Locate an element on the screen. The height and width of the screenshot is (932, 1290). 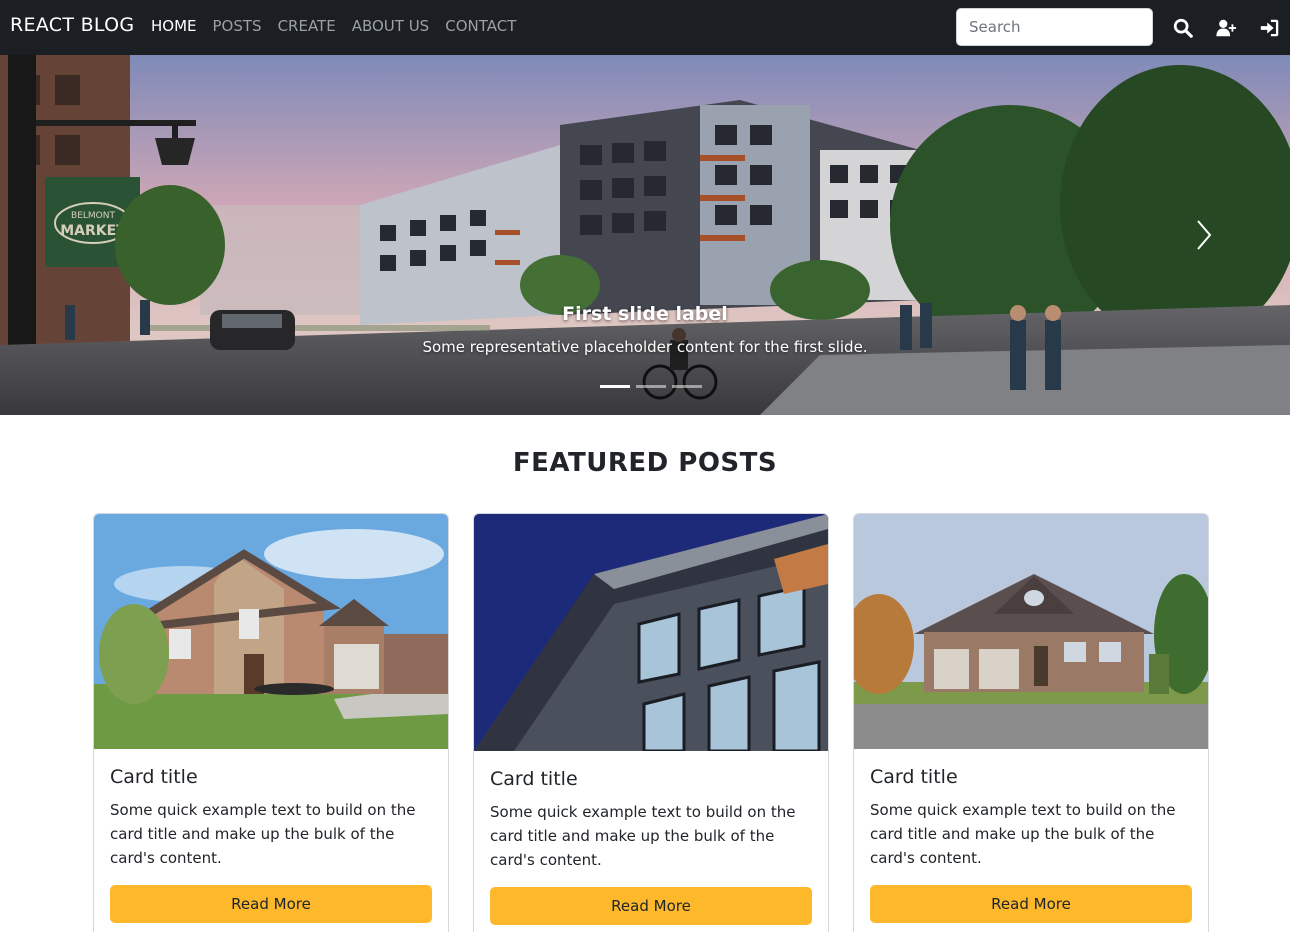
sign-in-icon is located at coordinates (1270, 28).